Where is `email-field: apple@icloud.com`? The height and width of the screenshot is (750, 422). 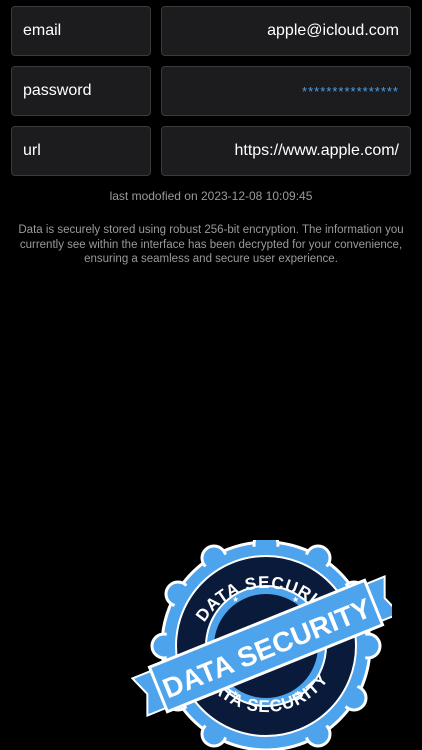 email-field: apple@icloud.com is located at coordinates (286, 31).